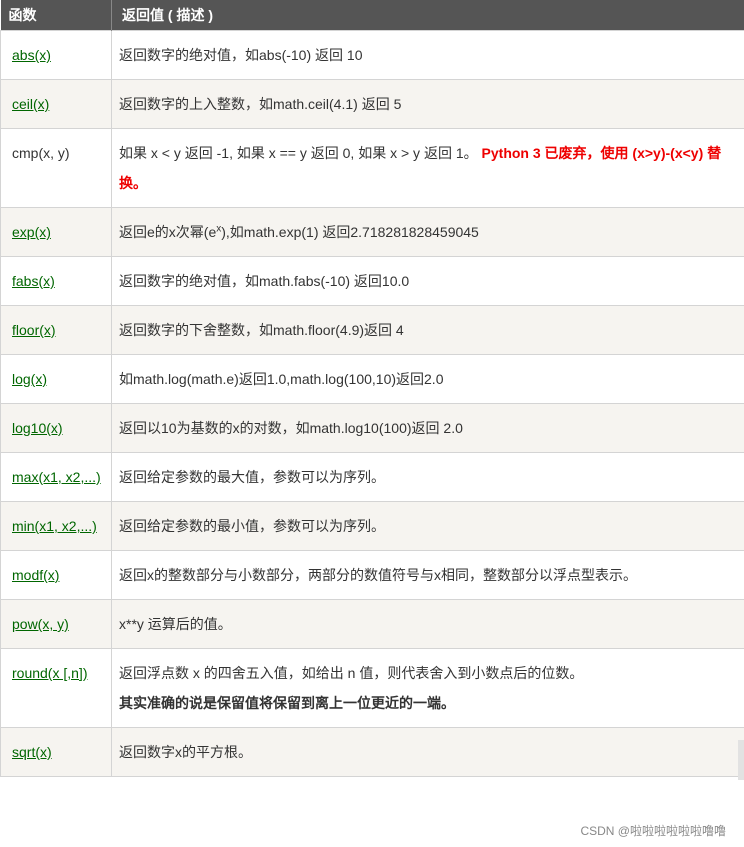 This screenshot has width=744, height=847. I want to click on csdn-watermark: CSDN @啦啦啦啦啦啦噜噜, so click(653, 830).